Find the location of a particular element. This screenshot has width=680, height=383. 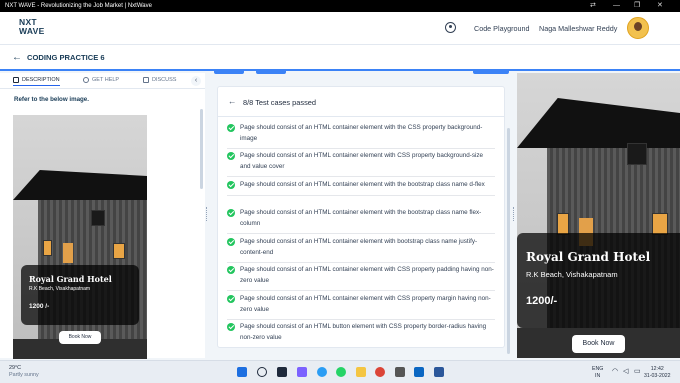

language-code: ENG is located at coordinates (598, 369).